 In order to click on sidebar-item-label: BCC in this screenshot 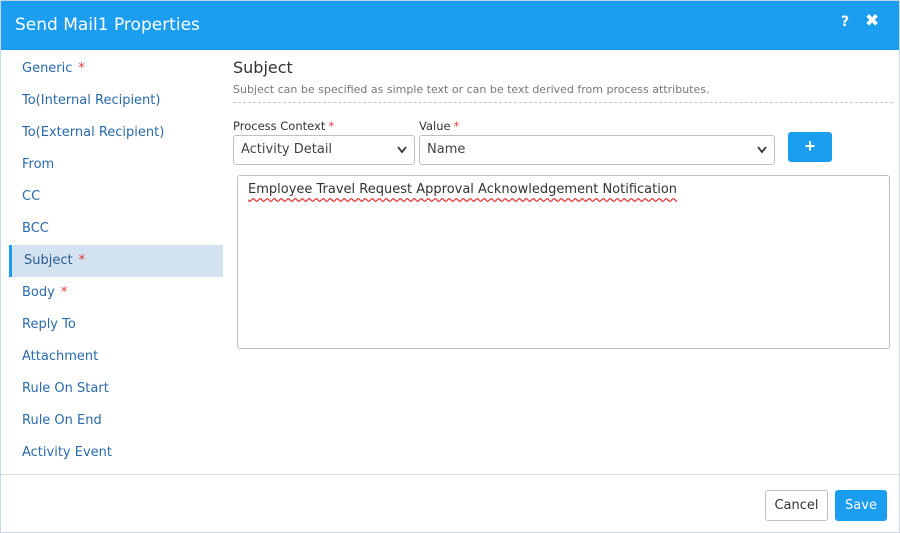, I will do `click(35, 228)`.